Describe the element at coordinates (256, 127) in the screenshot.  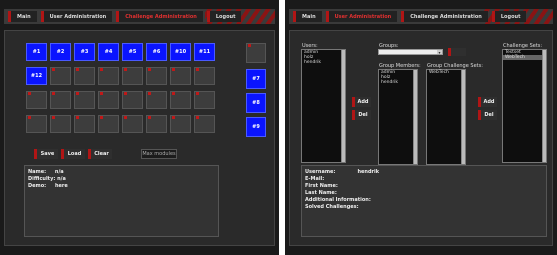
I see `challenge-slot-side: #9` at that location.